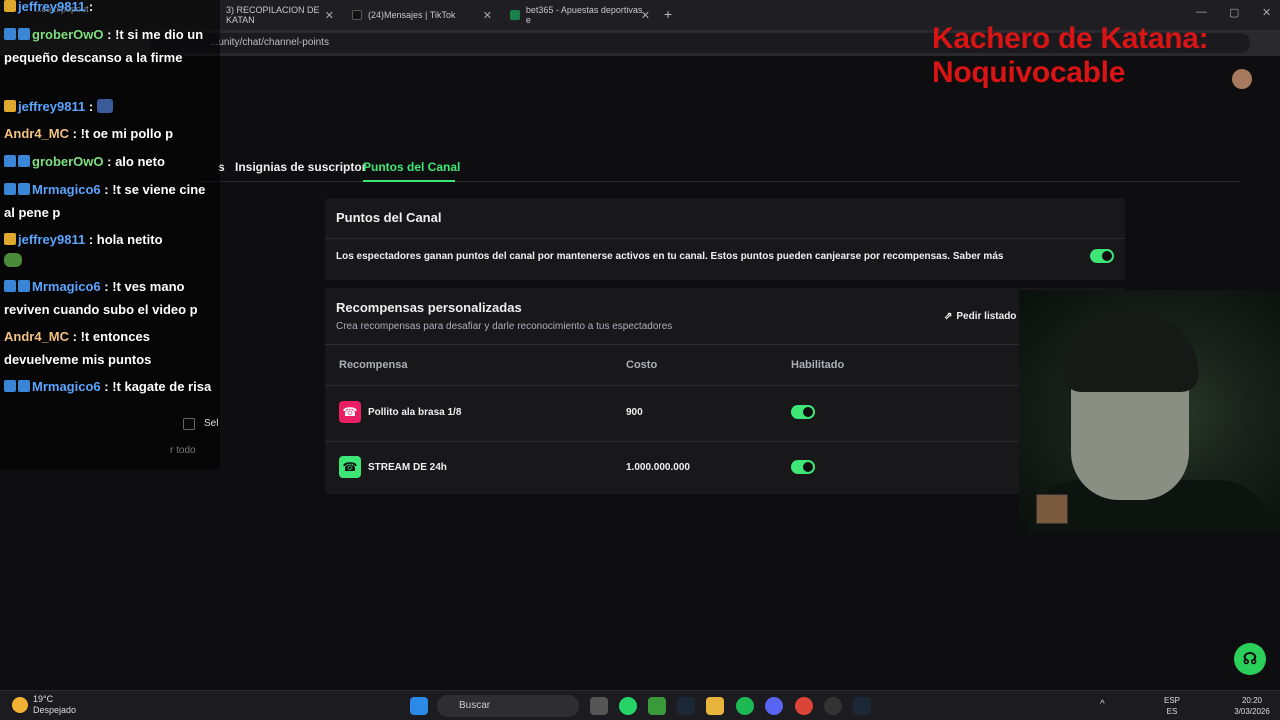  Describe the element at coordinates (409, 181) in the screenshot. I see `active-tab-indicator` at that location.